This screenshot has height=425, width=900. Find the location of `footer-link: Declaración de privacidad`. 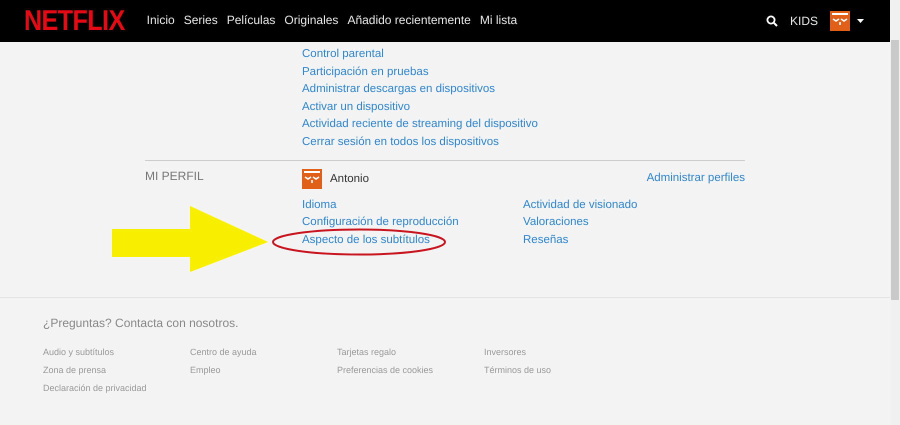

footer-link: Declaración de privacidad is located at coordinates (116, 388).